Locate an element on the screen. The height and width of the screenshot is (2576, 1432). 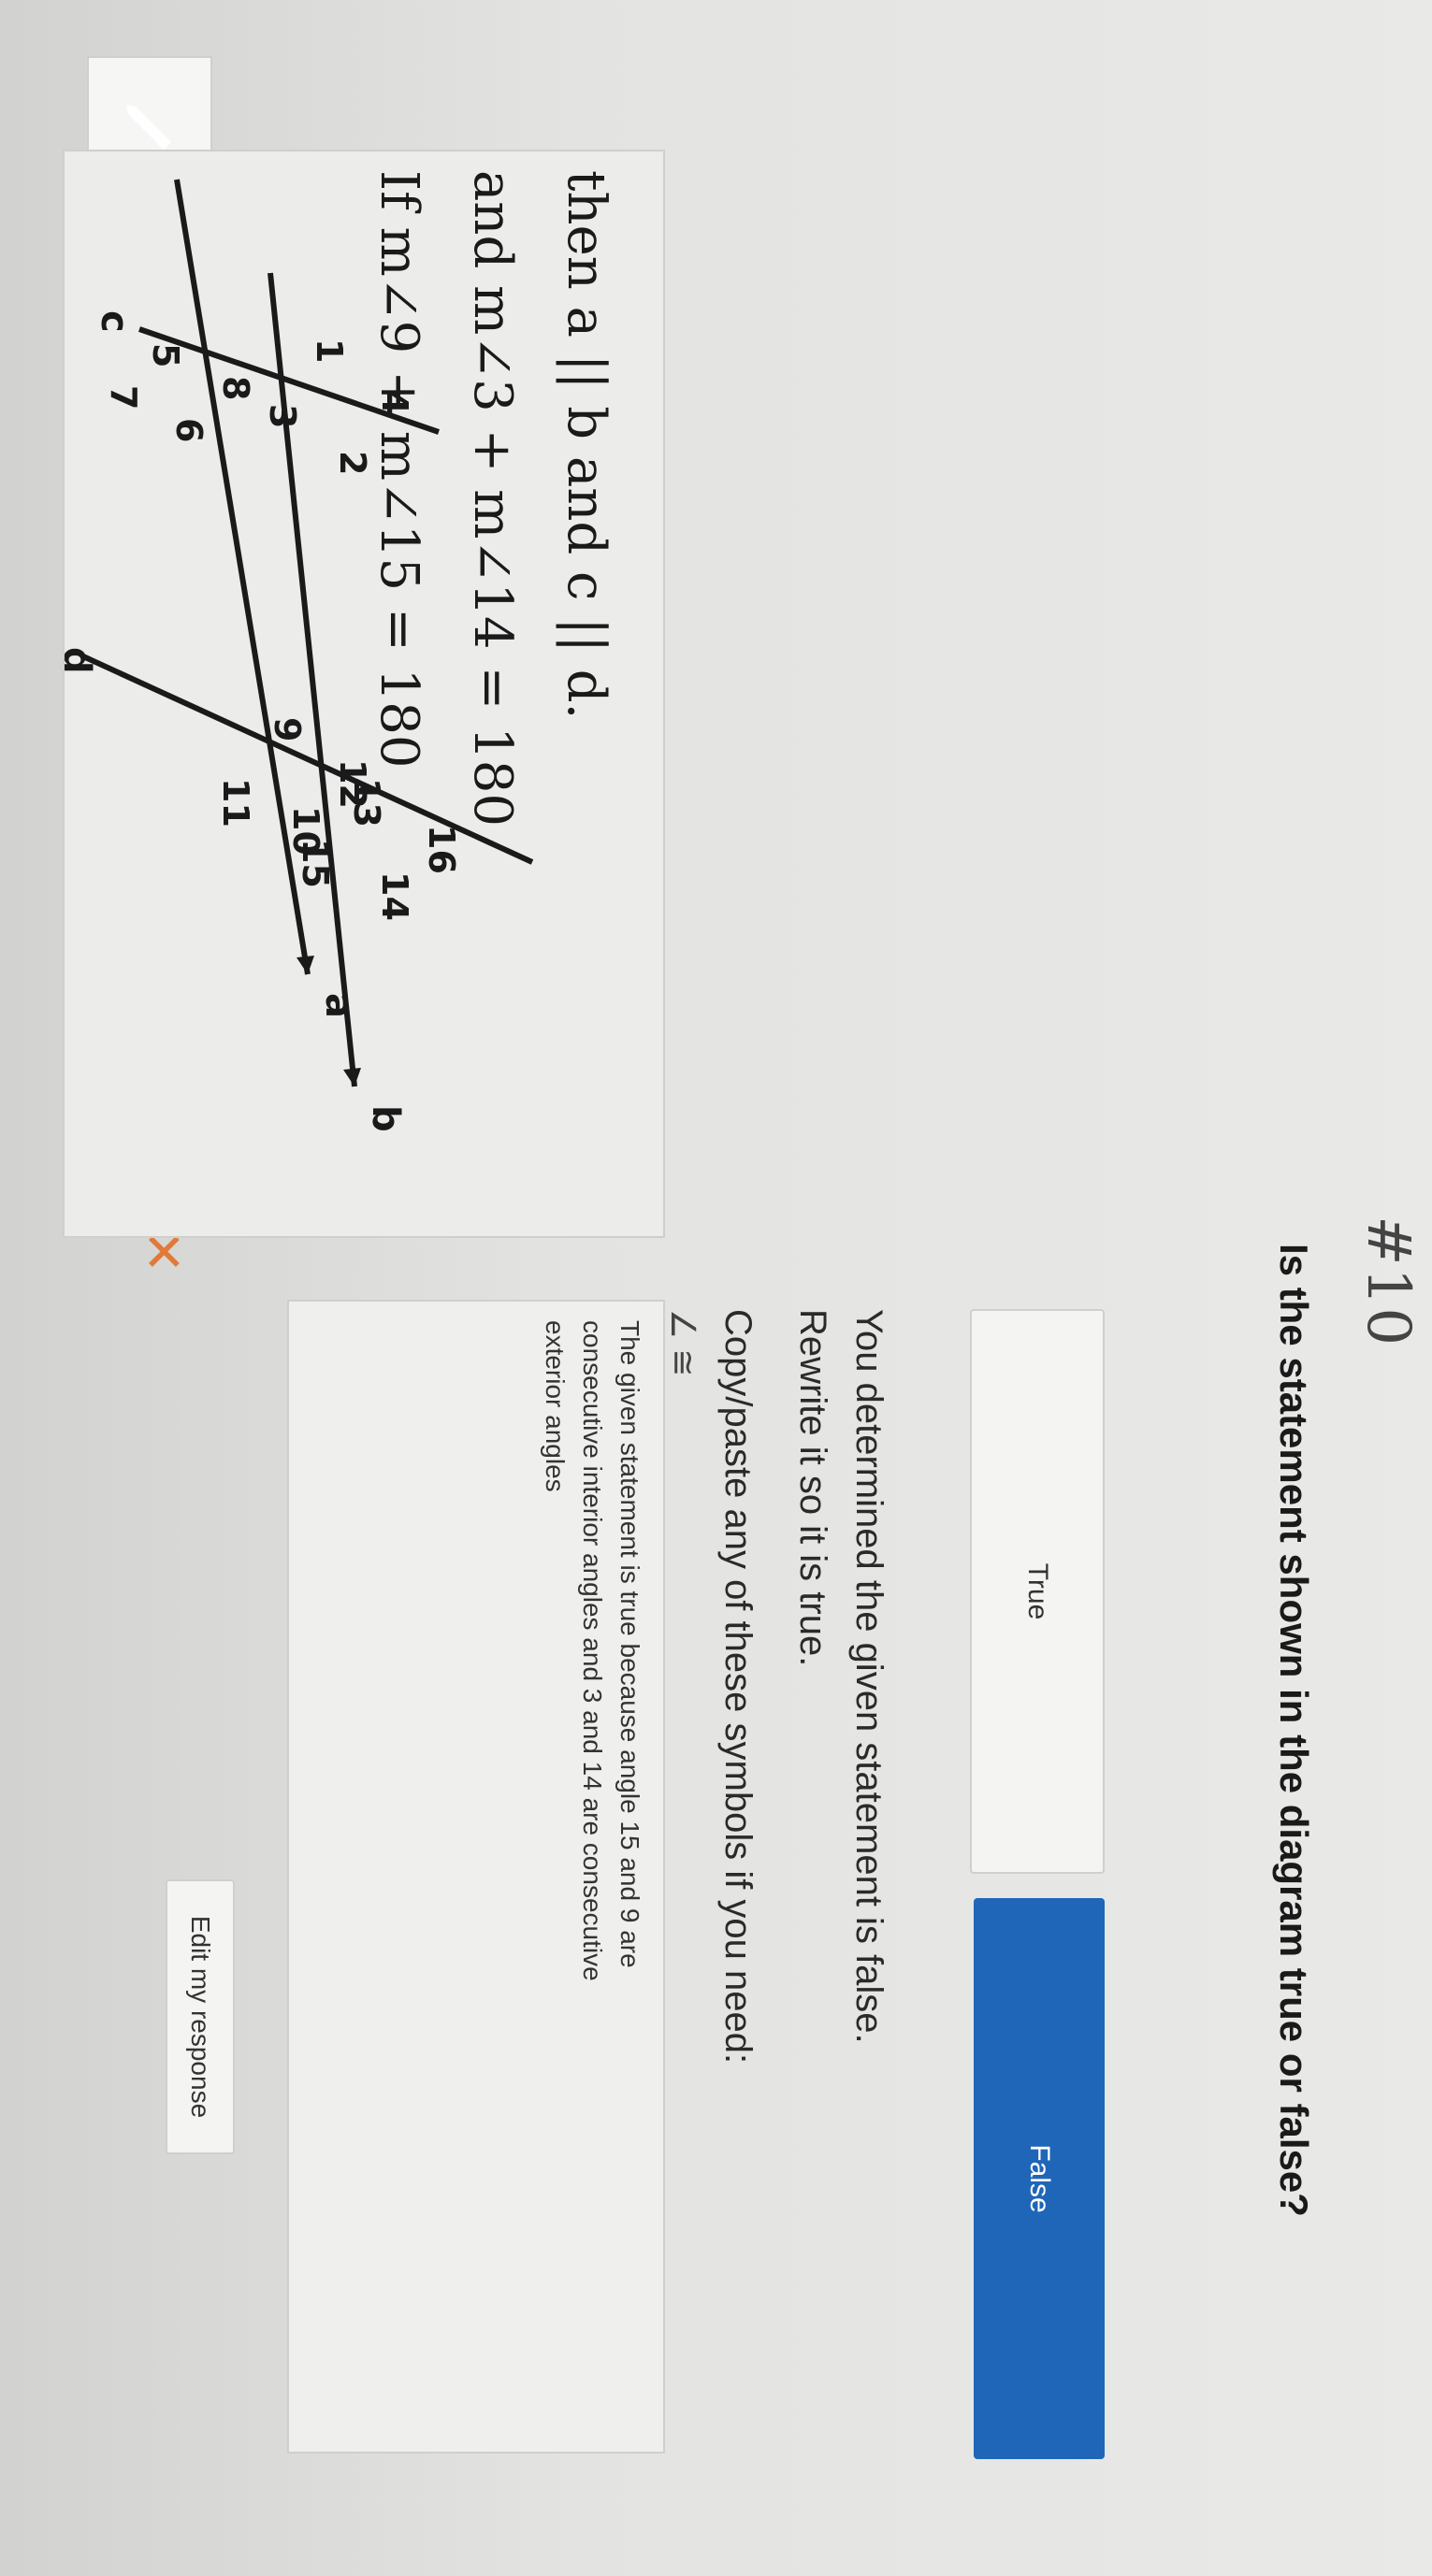
angle-label: 7 is located at coordinates (123, 398).